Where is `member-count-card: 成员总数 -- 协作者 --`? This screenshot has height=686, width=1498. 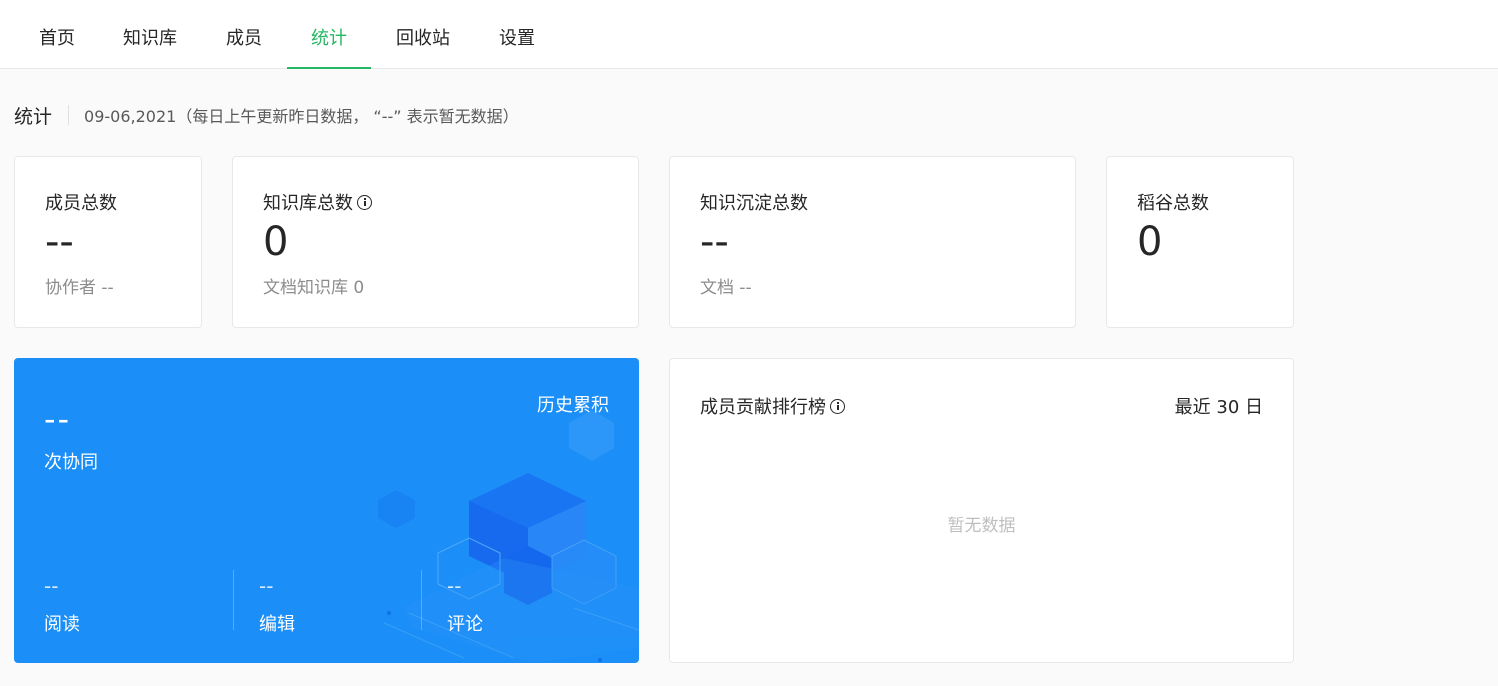 member-count-card: 成员总数 -- 协作者 -- is located at coordinates (108, 242).